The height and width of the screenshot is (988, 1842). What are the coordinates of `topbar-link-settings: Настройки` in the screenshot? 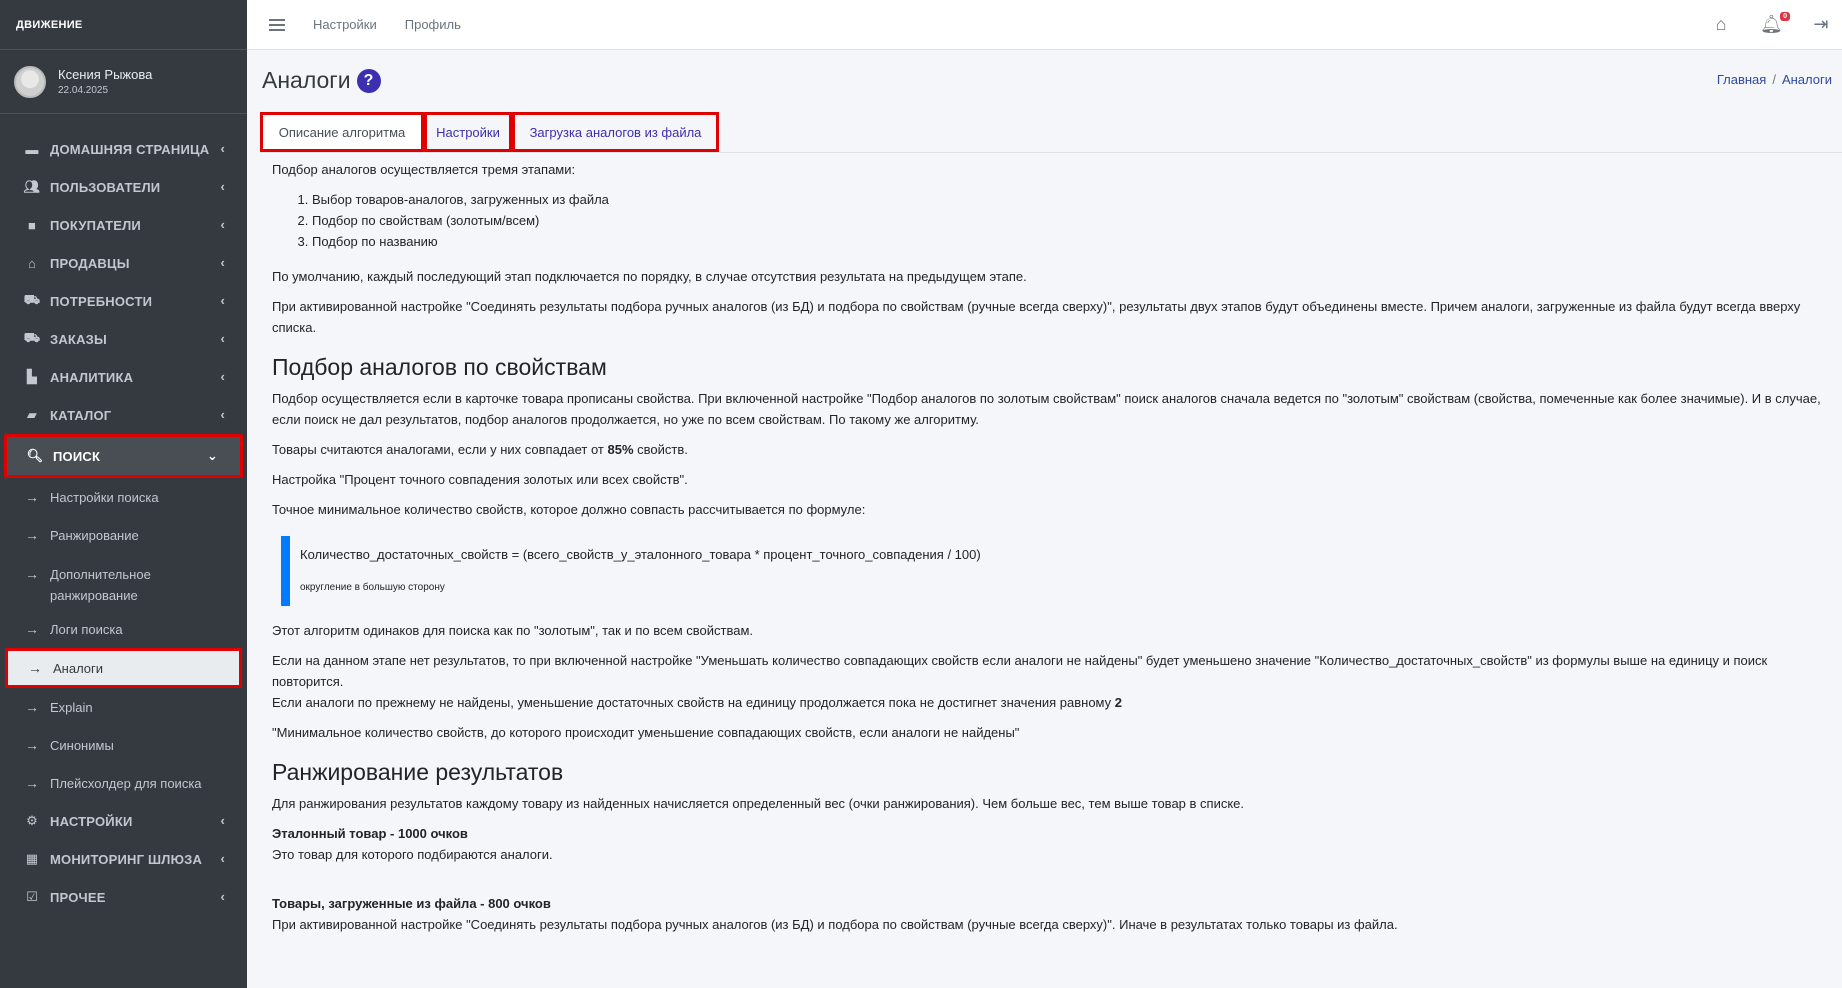 It's located at (345, 24).